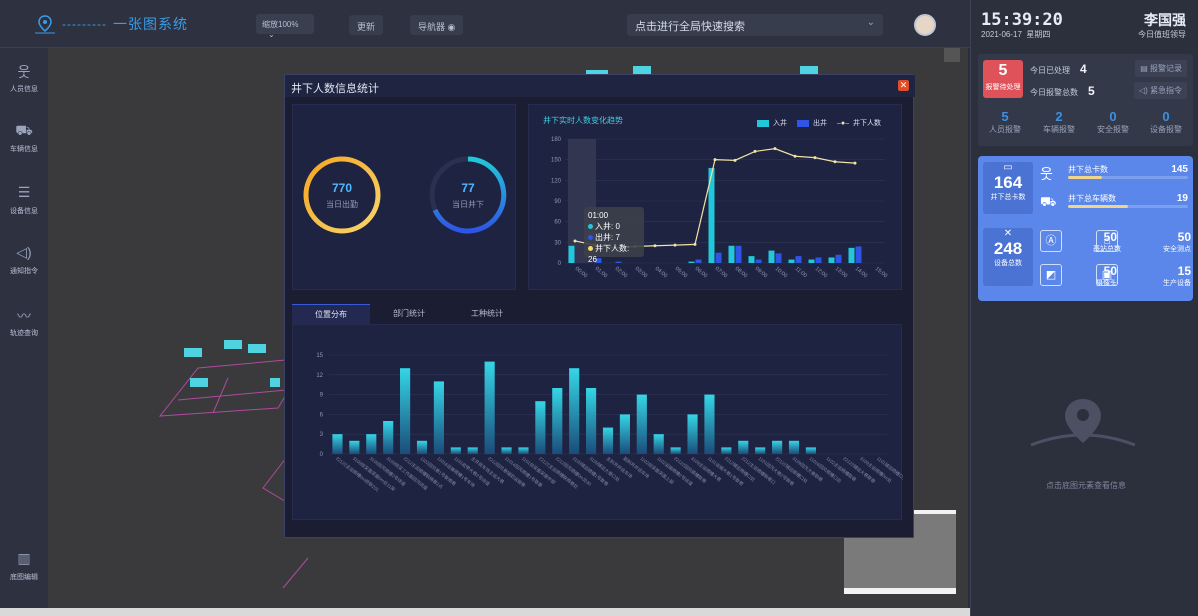  Describe the element at coordinates (609, 254) in the screenshot. I see `tooltip-total: 井下人数: 26` at that location.